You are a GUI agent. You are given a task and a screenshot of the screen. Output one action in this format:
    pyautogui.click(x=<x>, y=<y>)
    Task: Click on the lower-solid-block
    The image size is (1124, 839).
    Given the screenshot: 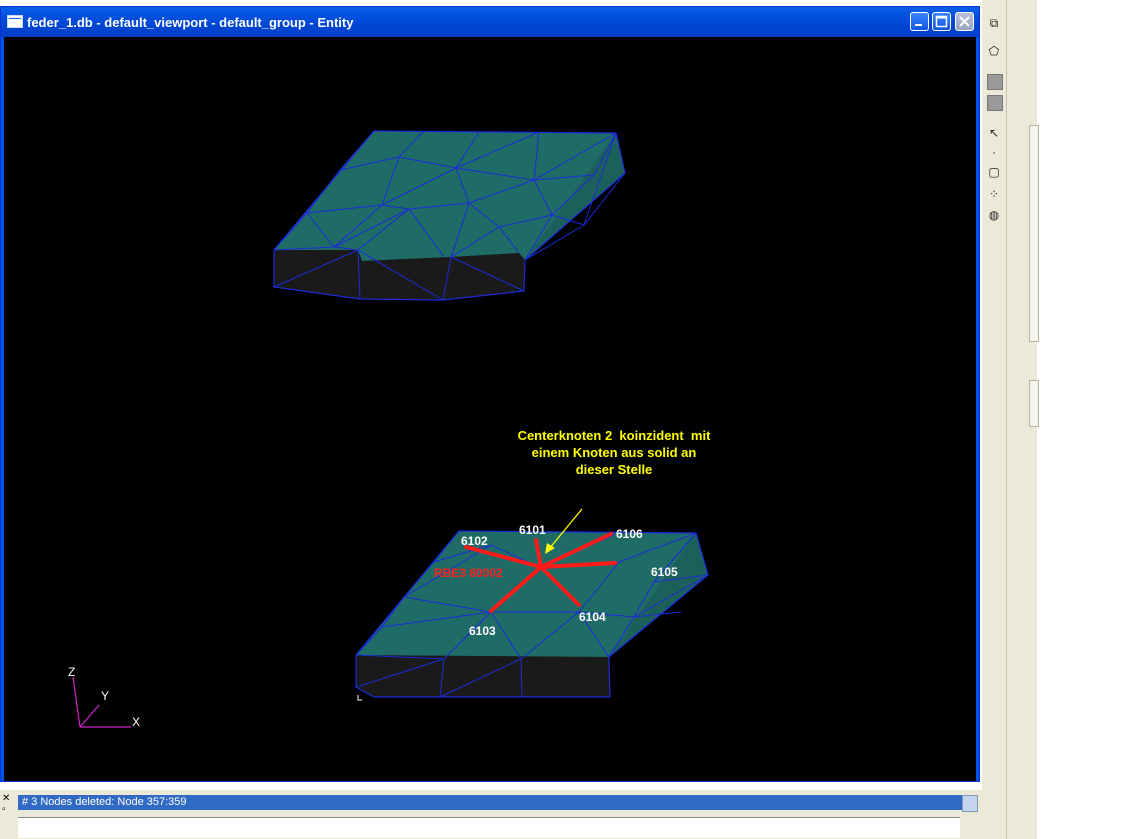 What is the action you would take?
    pyautogui.click(x=532, y=614)
    